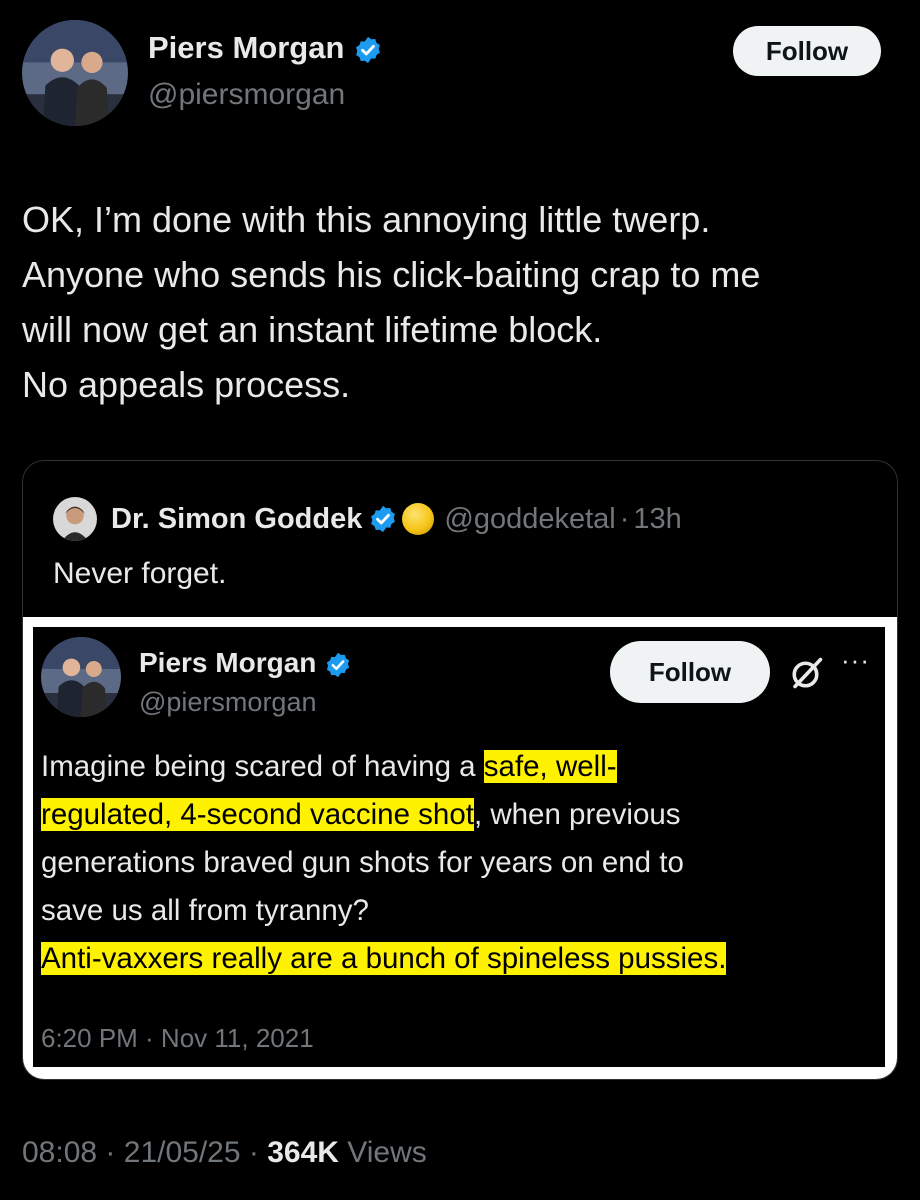  Describe the element at coordinates (855, 660) in the screenshot. I see `more-options-icon: ···` at that location.